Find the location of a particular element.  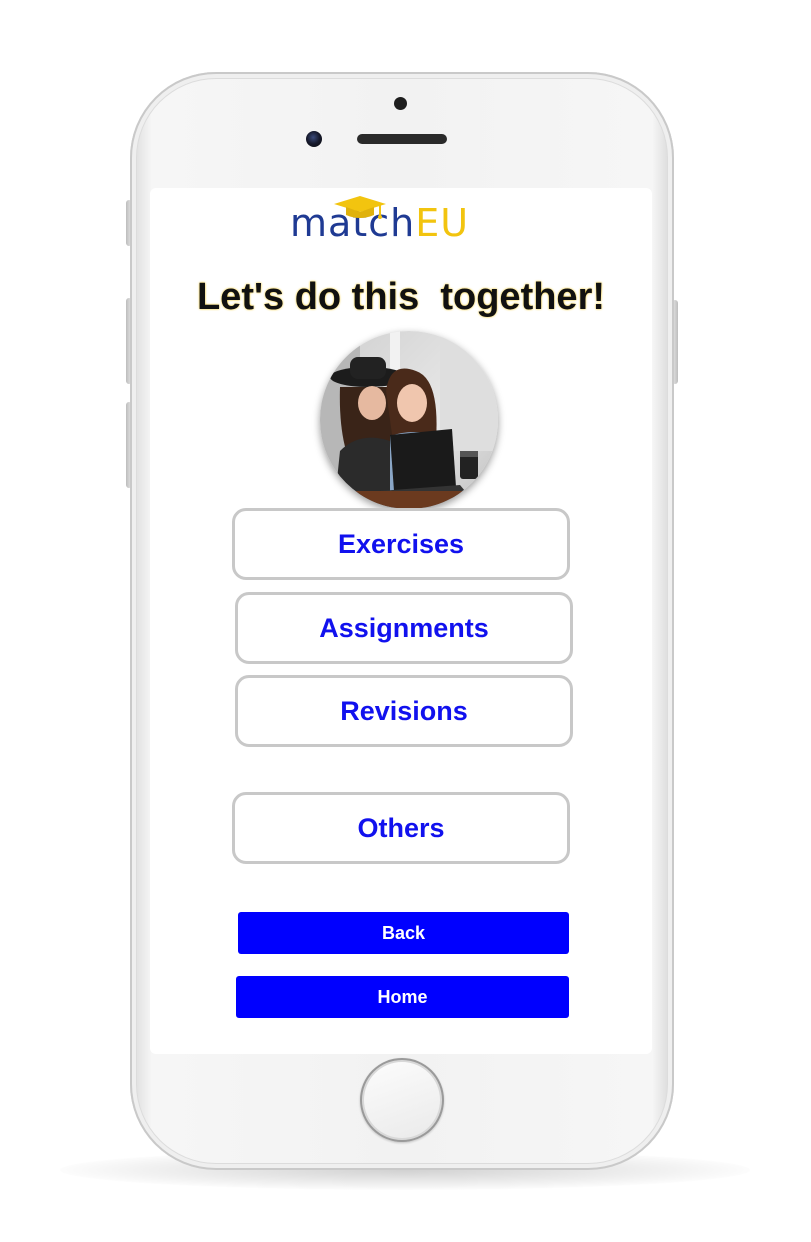

exercises-button: Exercises is located at coordinates (401, 544).